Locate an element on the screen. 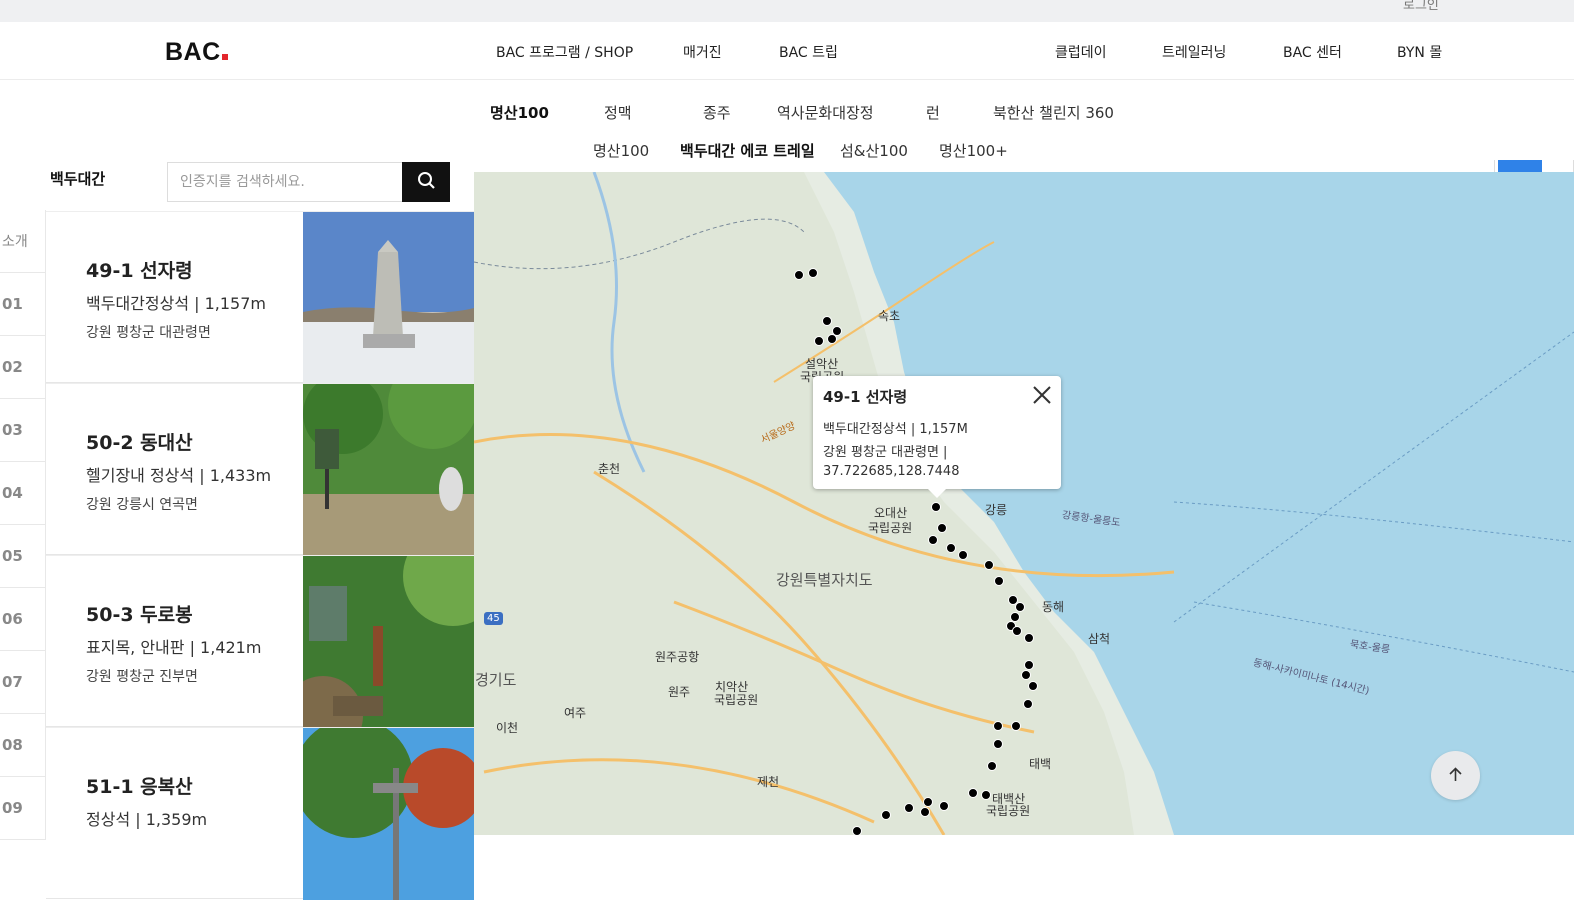 Image resolution: width=1574 pixels, height=900 pixels. index-item-intro: 소개 is located at coordinates (23, 241).